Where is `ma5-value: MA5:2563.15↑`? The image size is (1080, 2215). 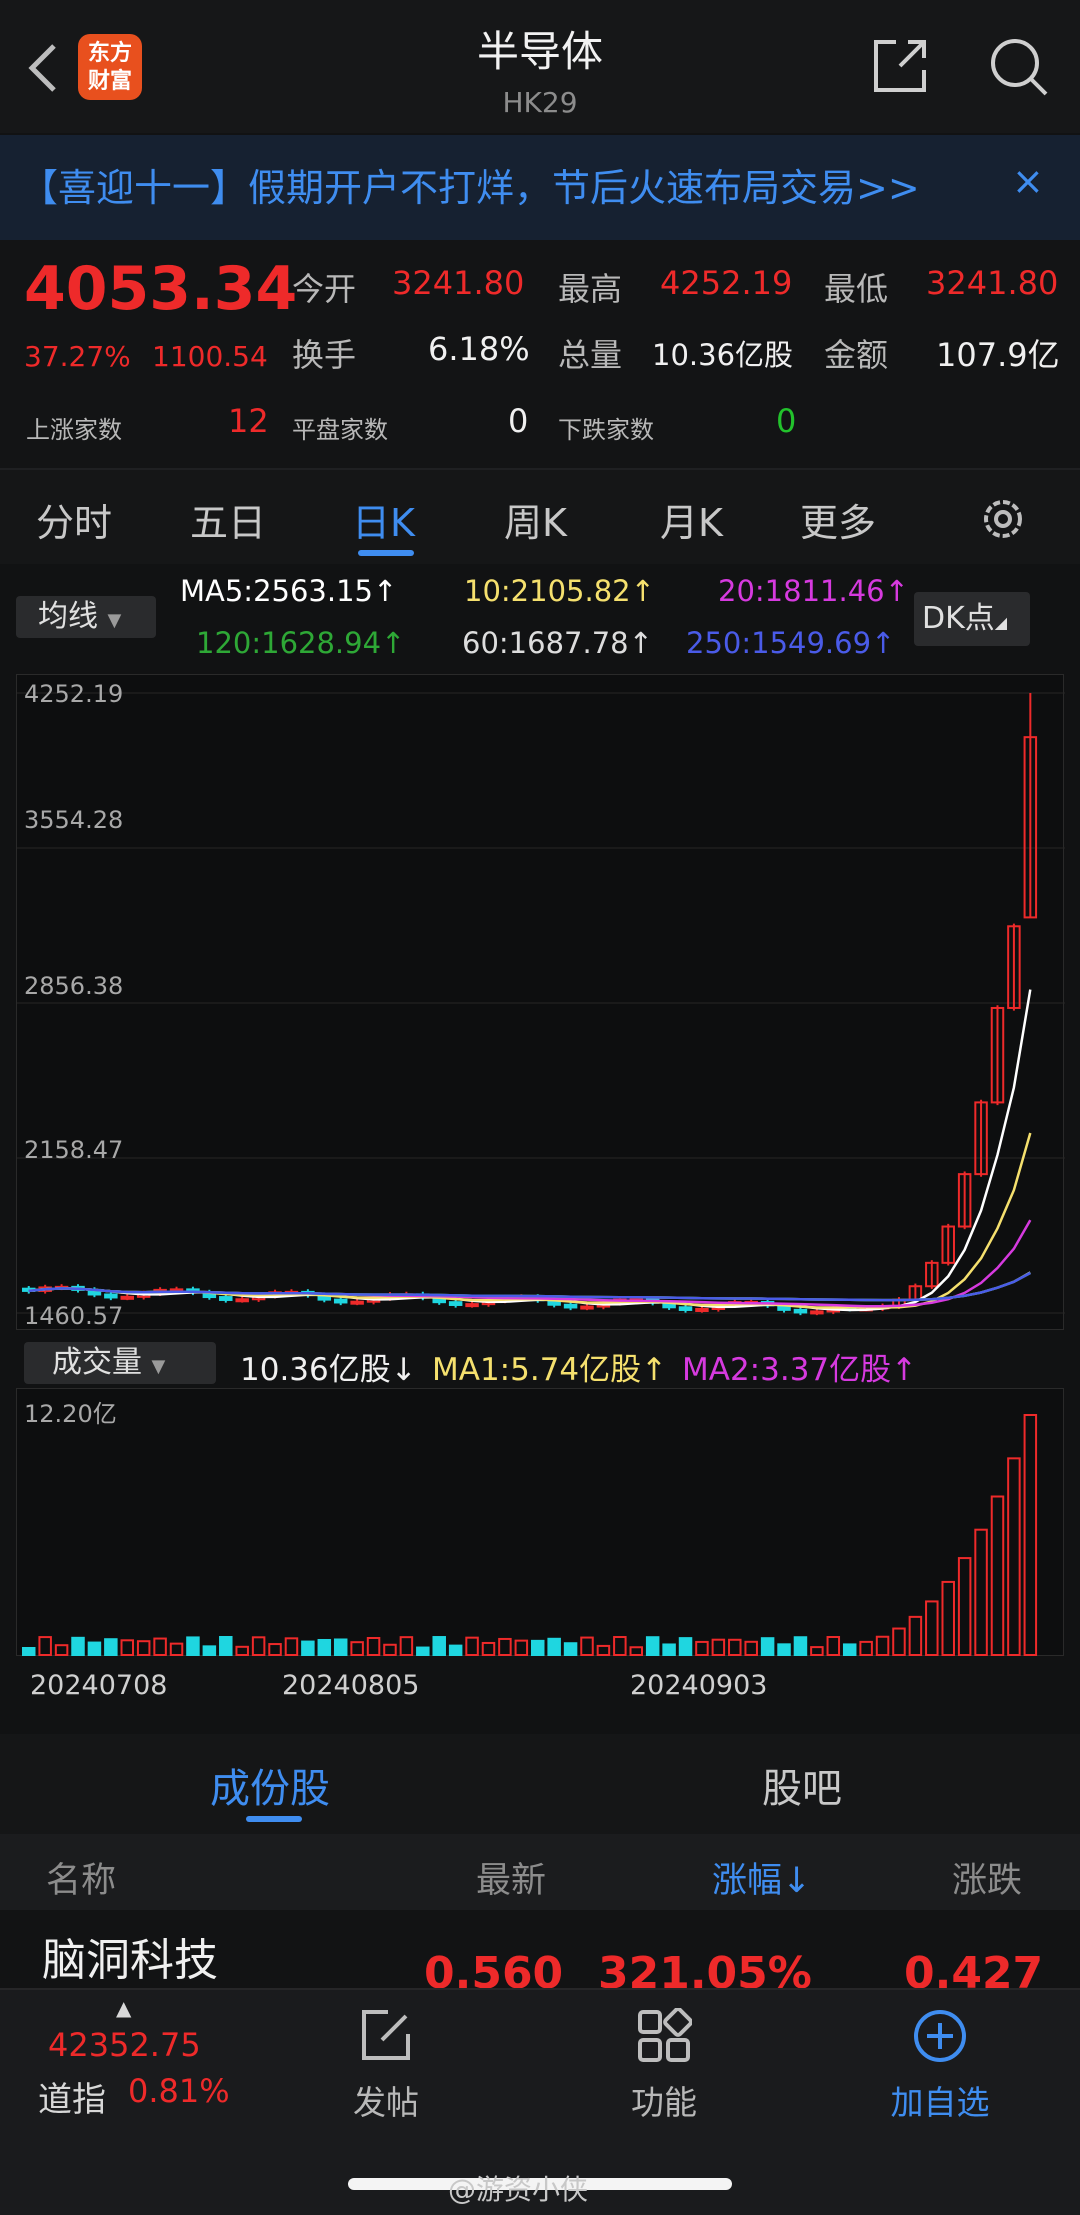
ma5-value: MA5:2563.15↑ is located at coordinates (289, 591).